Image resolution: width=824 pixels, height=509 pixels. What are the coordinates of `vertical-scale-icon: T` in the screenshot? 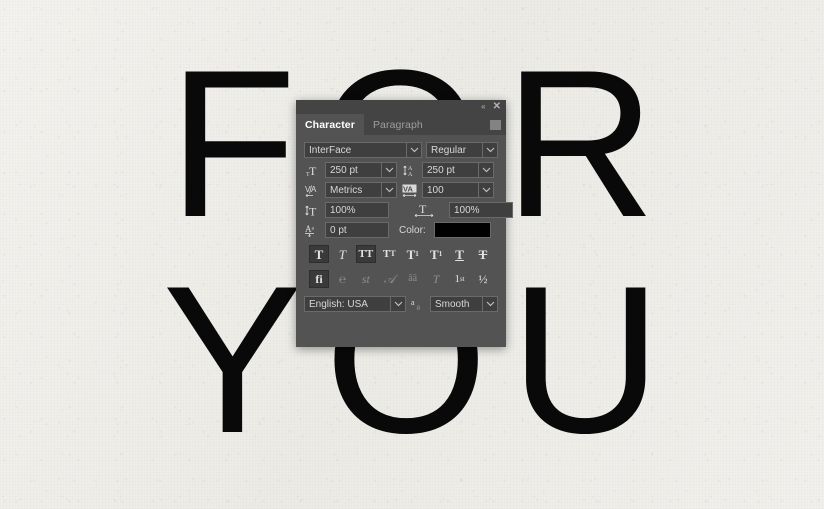 It's located at (312, 210).